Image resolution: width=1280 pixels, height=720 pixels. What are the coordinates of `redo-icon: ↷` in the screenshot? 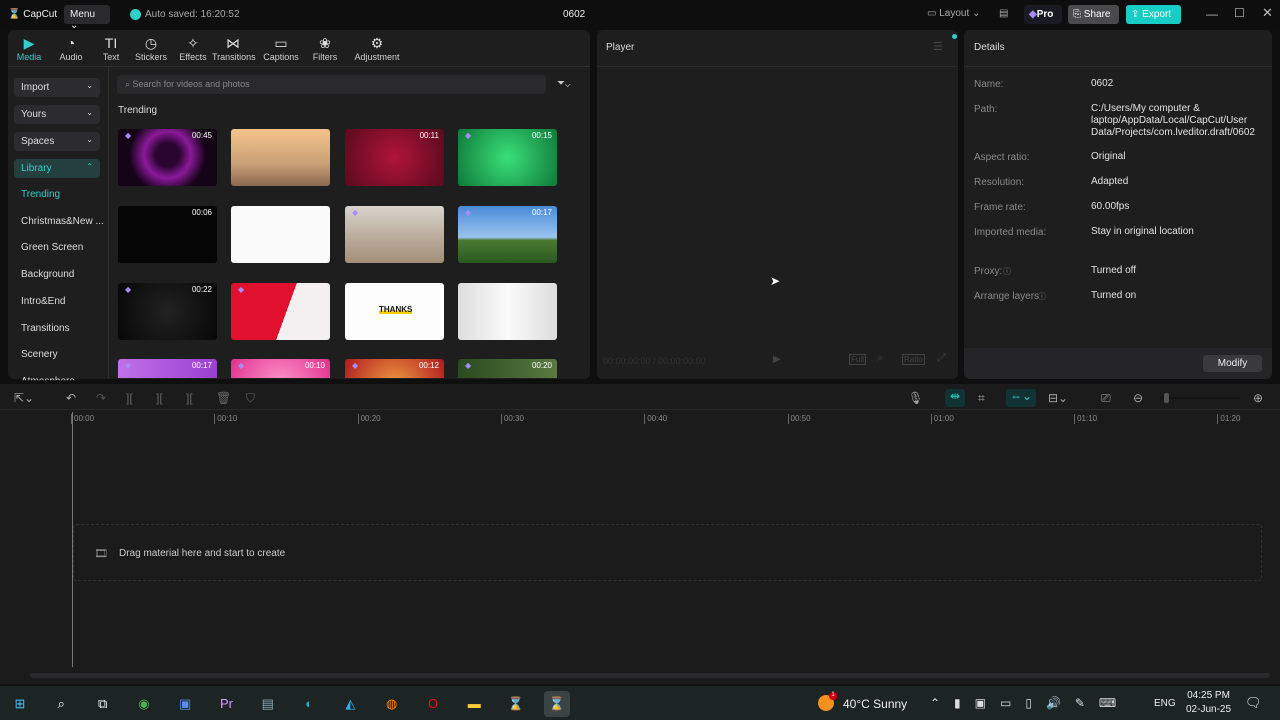 It's located at (101, 398).